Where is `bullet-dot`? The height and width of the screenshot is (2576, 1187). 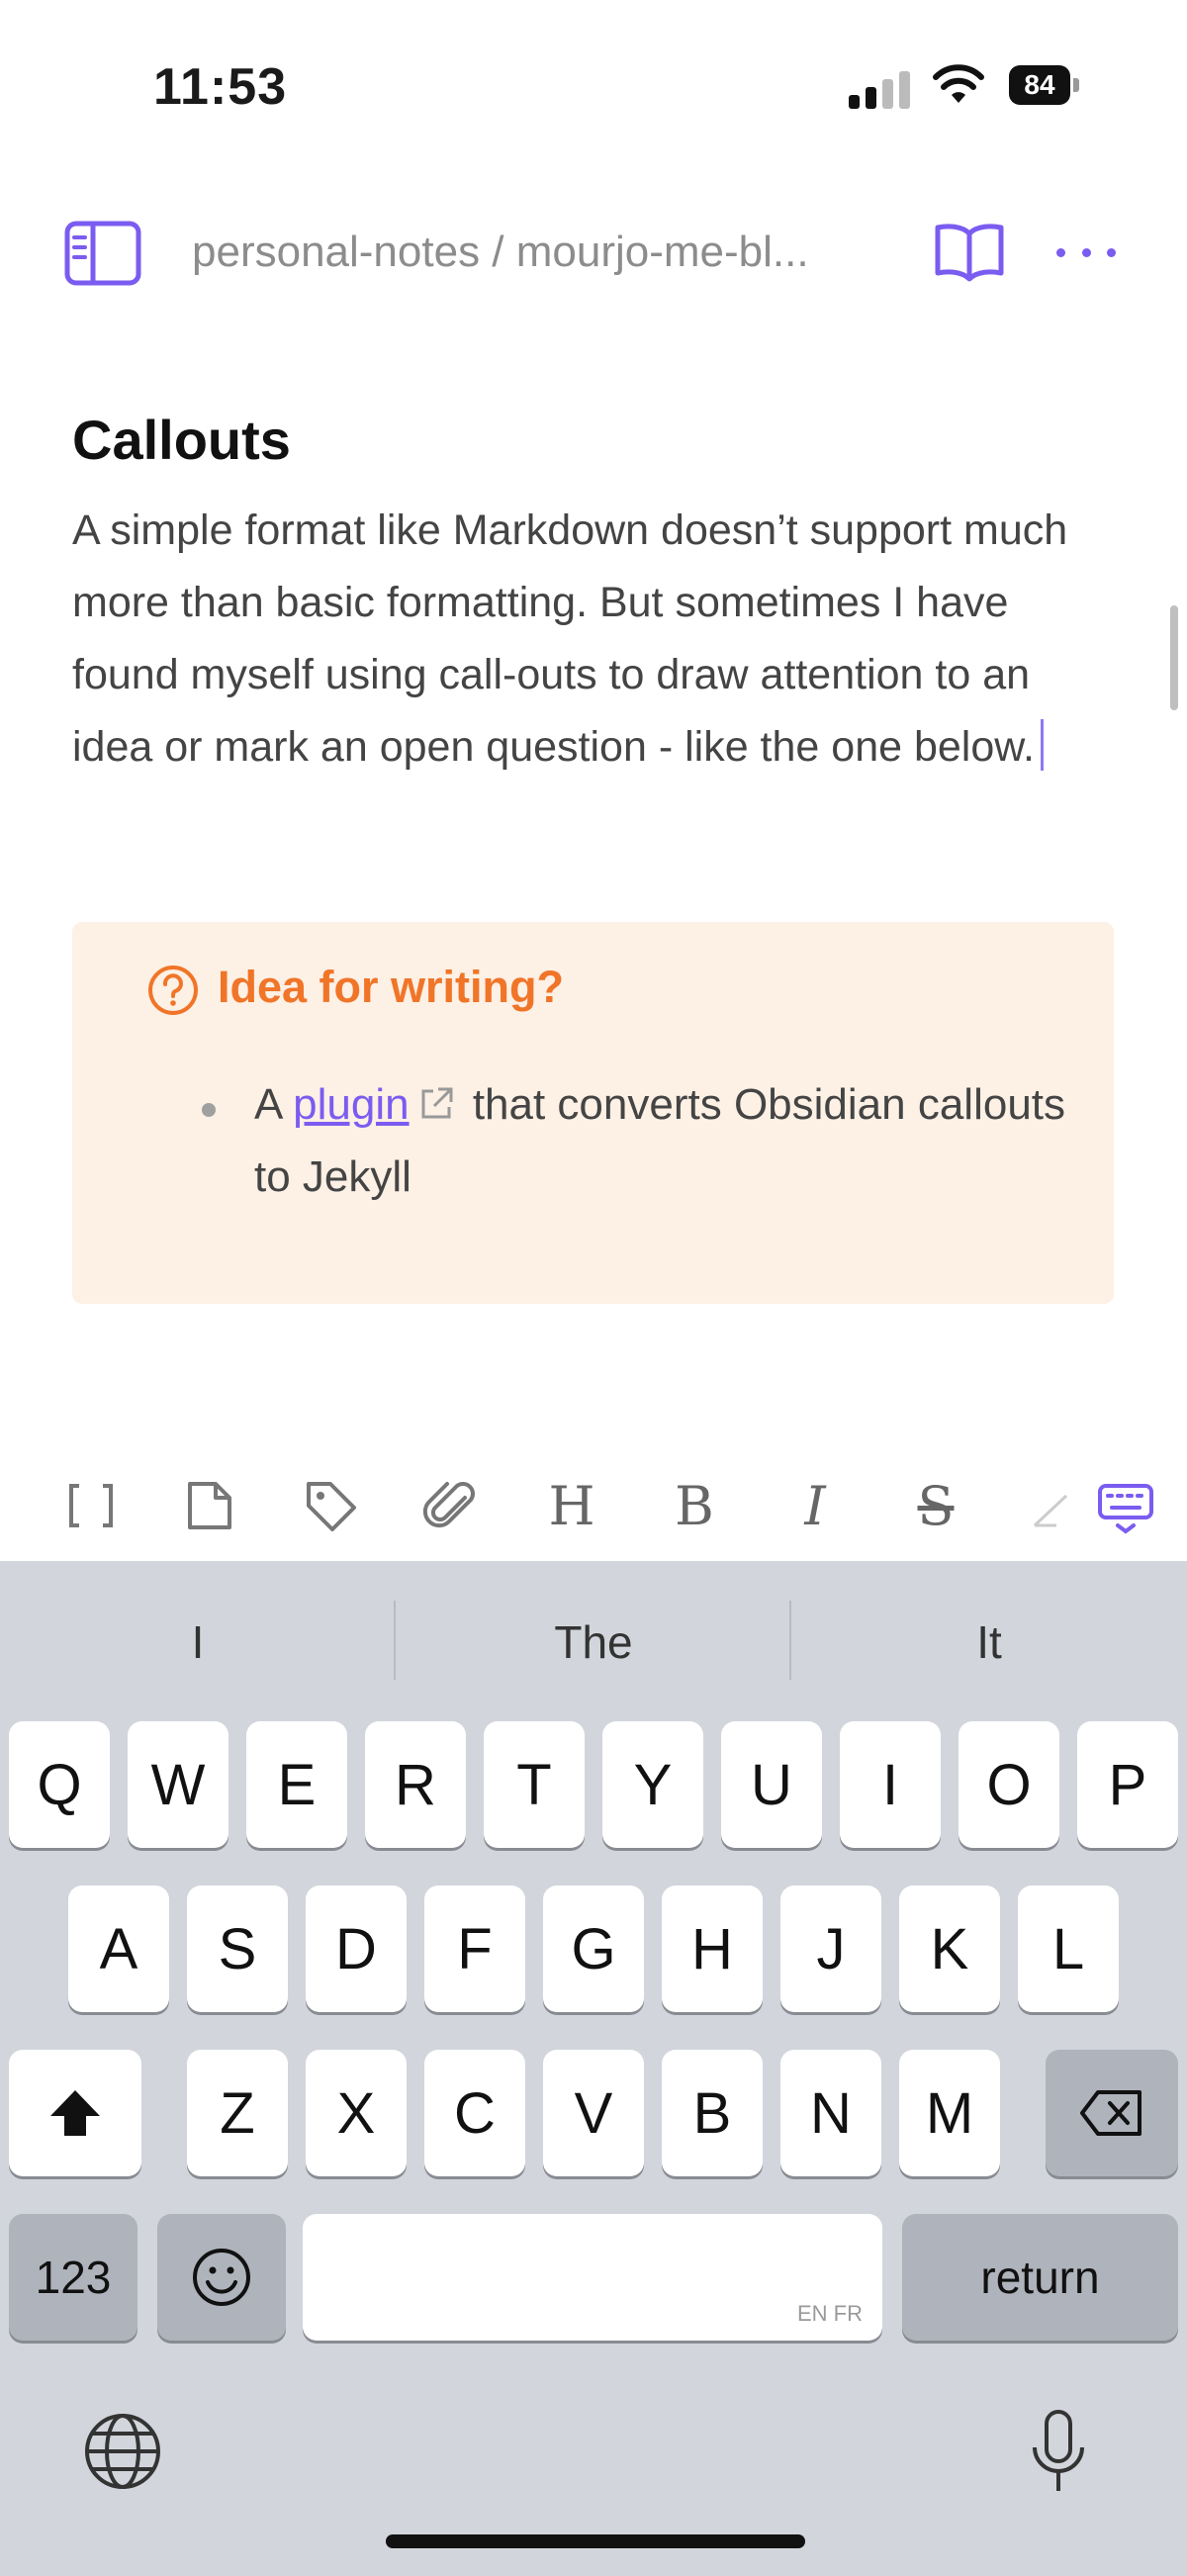 bullet-dot is located at coordinates (209, 1110).